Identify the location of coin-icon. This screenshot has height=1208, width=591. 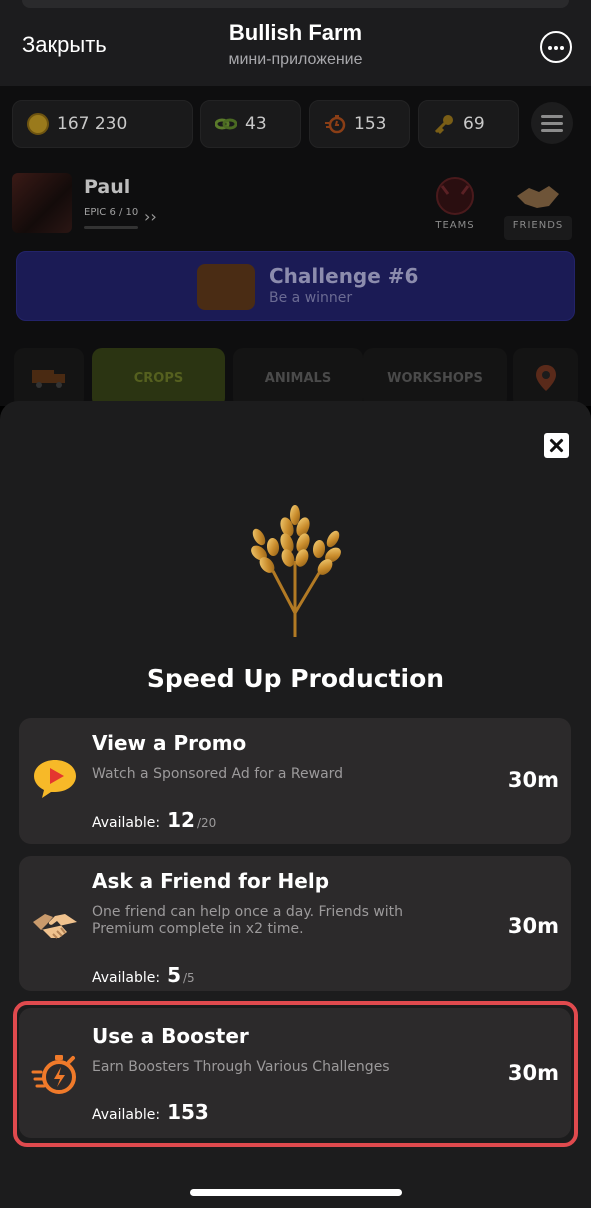
(38, 124).